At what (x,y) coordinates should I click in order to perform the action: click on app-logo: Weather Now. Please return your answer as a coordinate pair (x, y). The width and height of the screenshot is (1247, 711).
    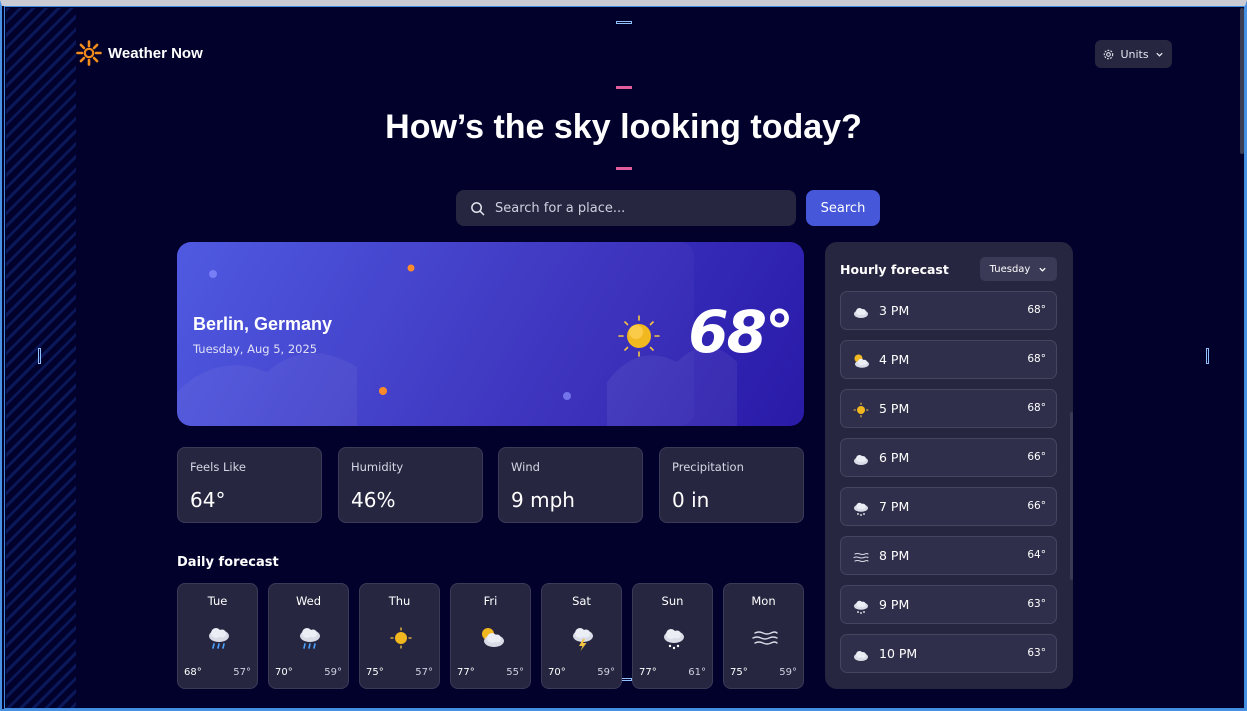
    Looking at the image, I should click on (139, 53).